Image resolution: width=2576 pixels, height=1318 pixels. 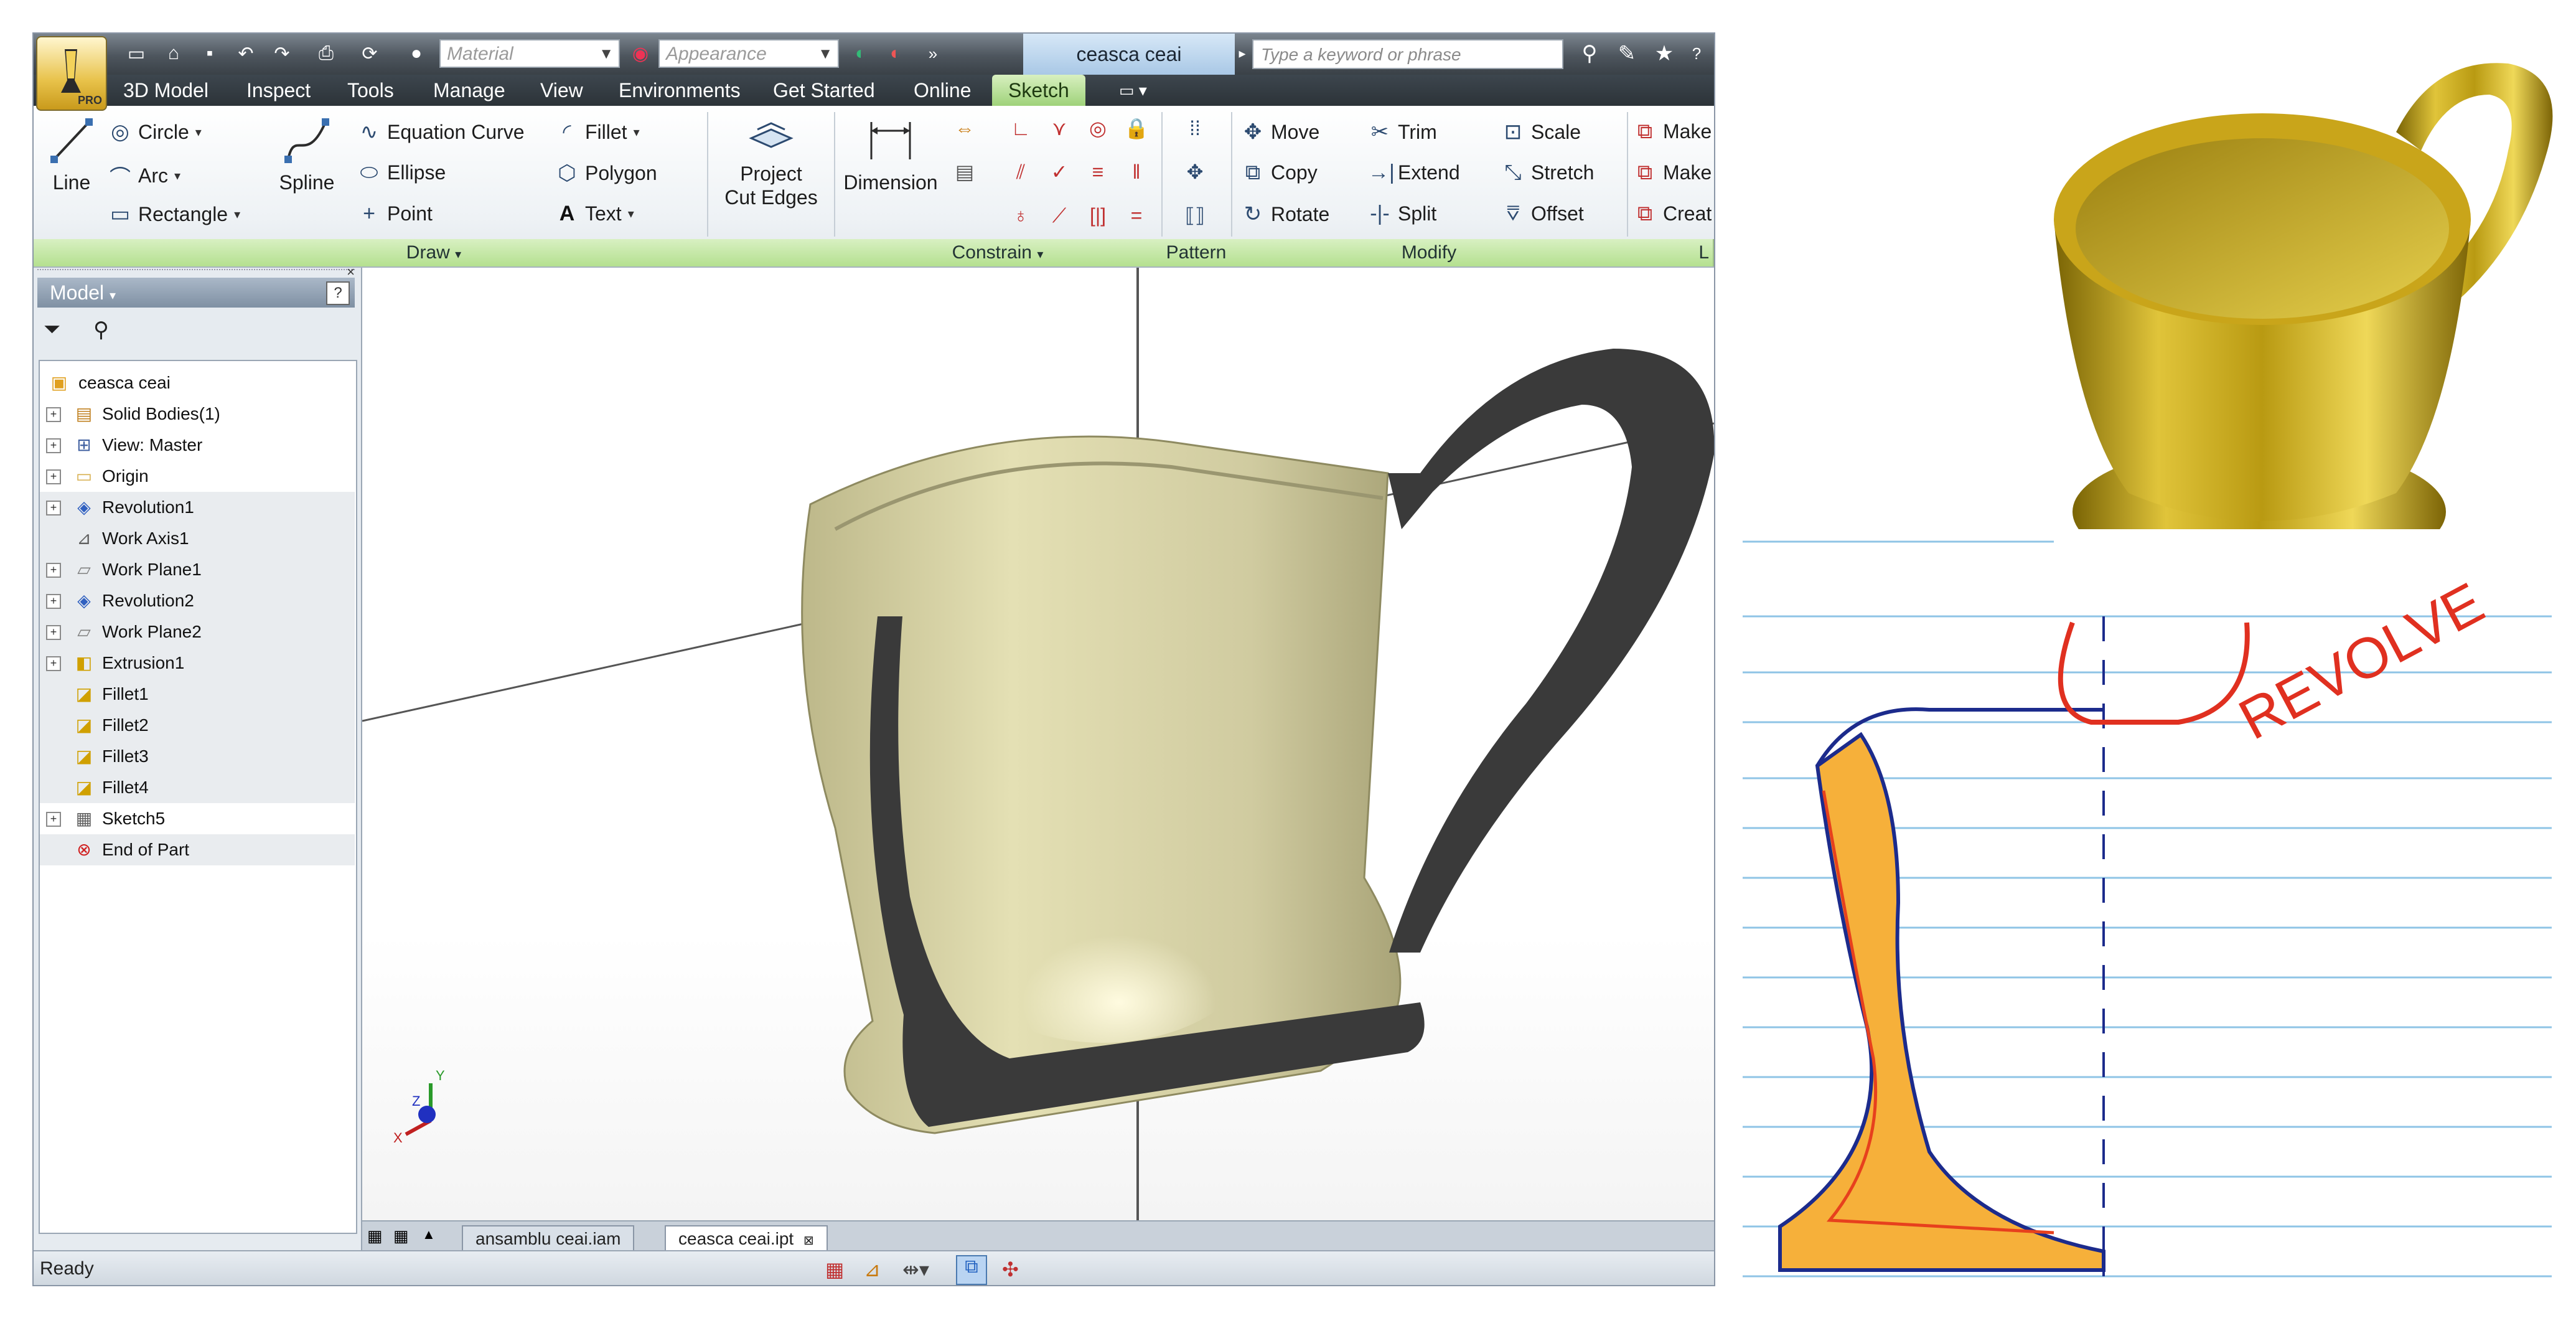 What do you see at coordinates (1196, 253) in the screenshot?
I see `pattern-panel-bar: Pattern` at bounding box center [1196, 253].